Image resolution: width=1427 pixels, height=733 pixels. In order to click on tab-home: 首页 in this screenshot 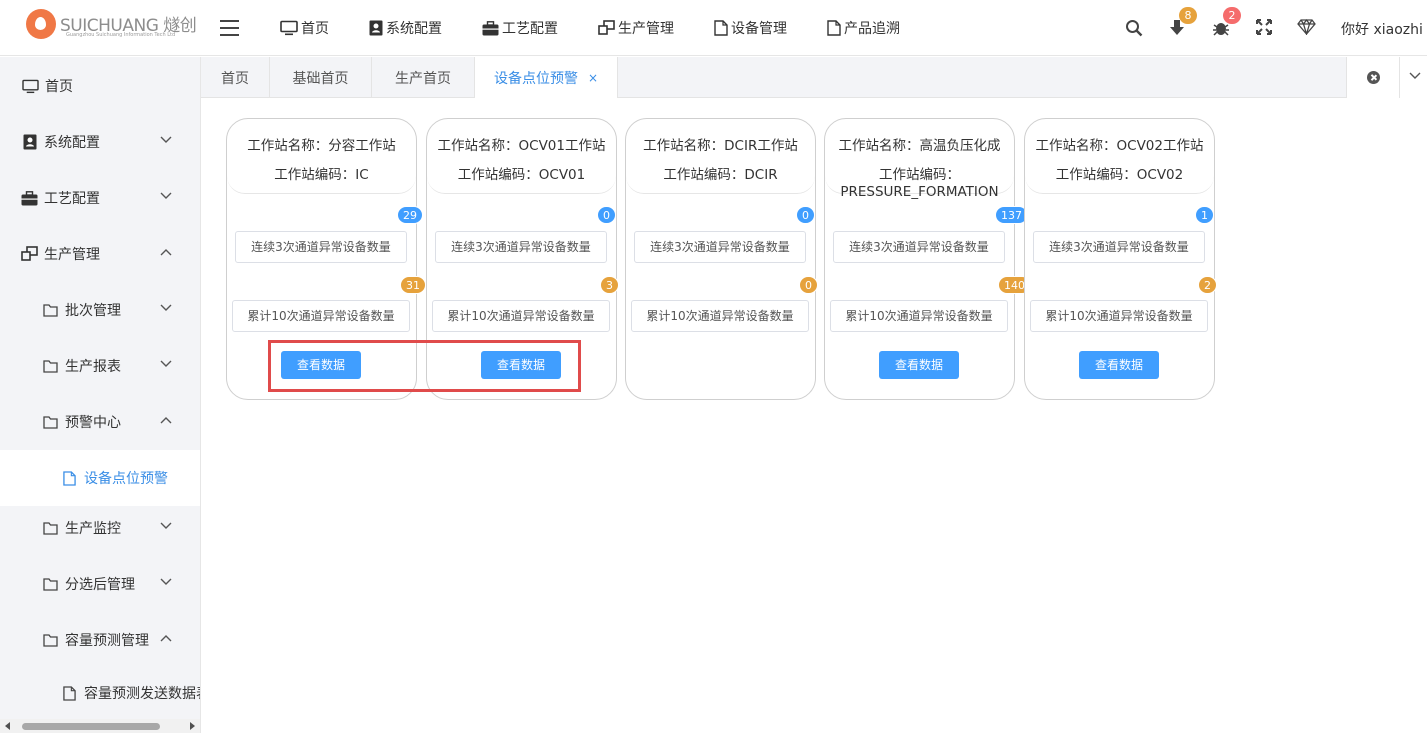, I will do `click(235, 77)`.